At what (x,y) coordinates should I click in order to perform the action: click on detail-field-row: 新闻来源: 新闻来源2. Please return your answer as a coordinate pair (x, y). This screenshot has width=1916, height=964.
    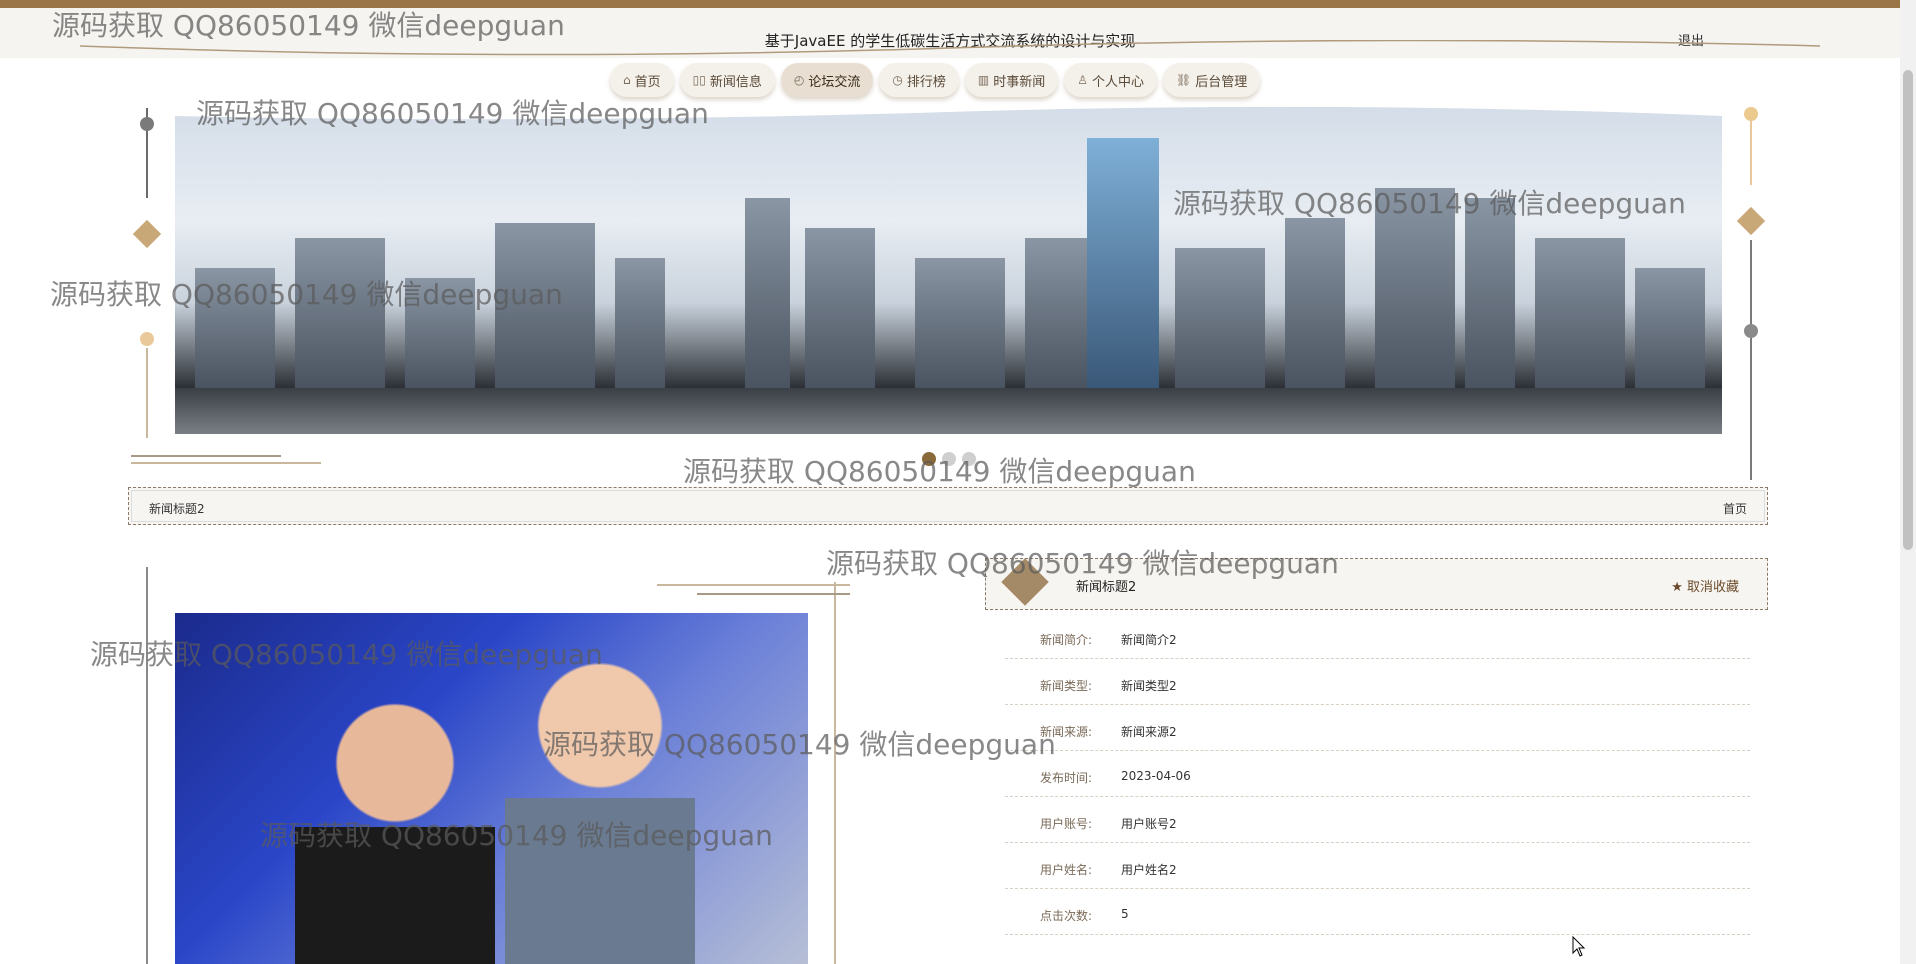
    Looking at the image, I should click on (1377, 728).